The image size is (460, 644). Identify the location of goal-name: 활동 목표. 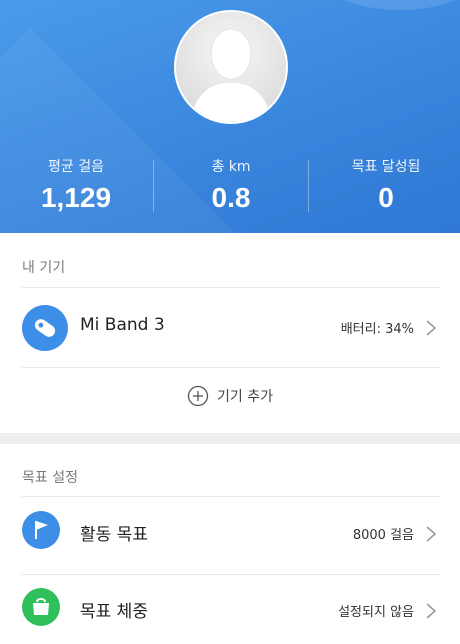
(114, 535).